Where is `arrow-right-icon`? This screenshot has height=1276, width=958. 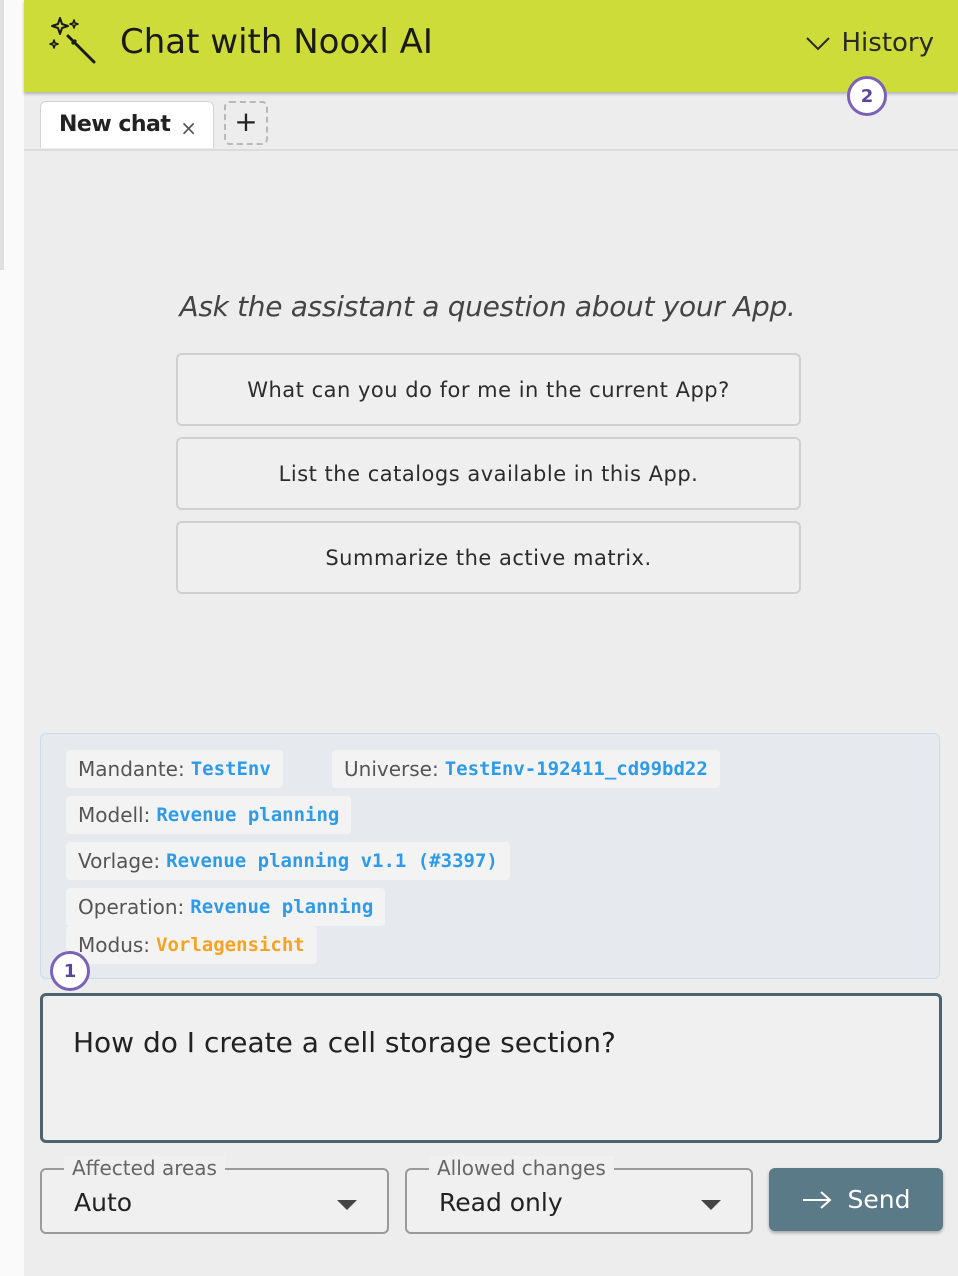 arrow-right-icon is located at coordinates (817, 1199).